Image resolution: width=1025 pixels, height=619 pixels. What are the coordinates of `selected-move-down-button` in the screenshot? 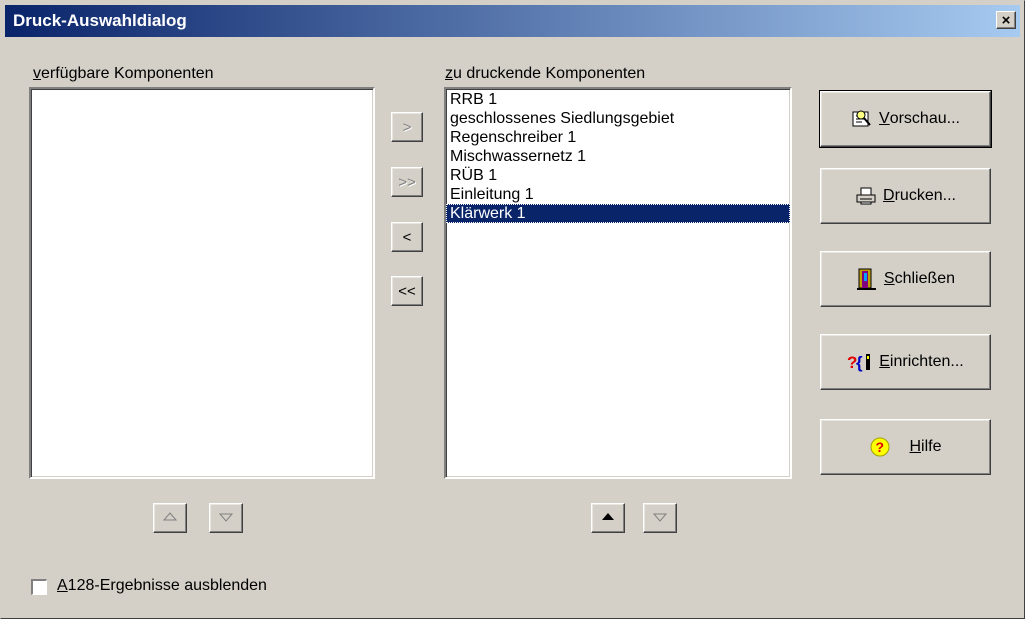 It's located at (660, 518).